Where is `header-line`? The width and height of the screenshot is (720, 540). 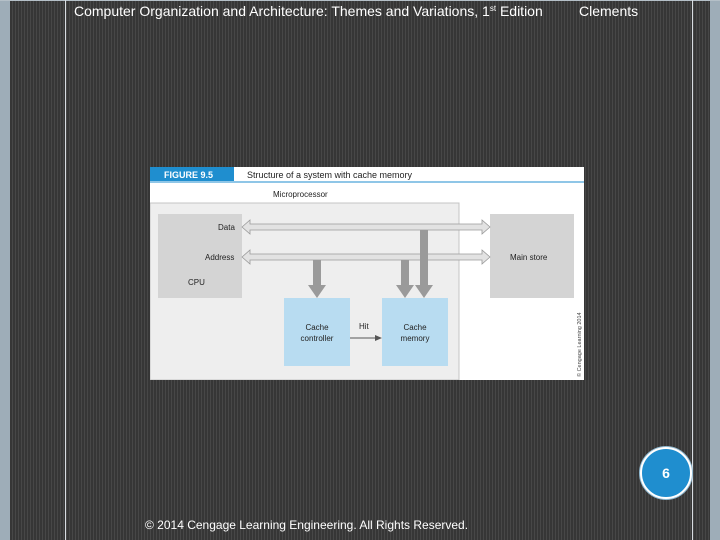 header-line is located at coordinates (360, 0).